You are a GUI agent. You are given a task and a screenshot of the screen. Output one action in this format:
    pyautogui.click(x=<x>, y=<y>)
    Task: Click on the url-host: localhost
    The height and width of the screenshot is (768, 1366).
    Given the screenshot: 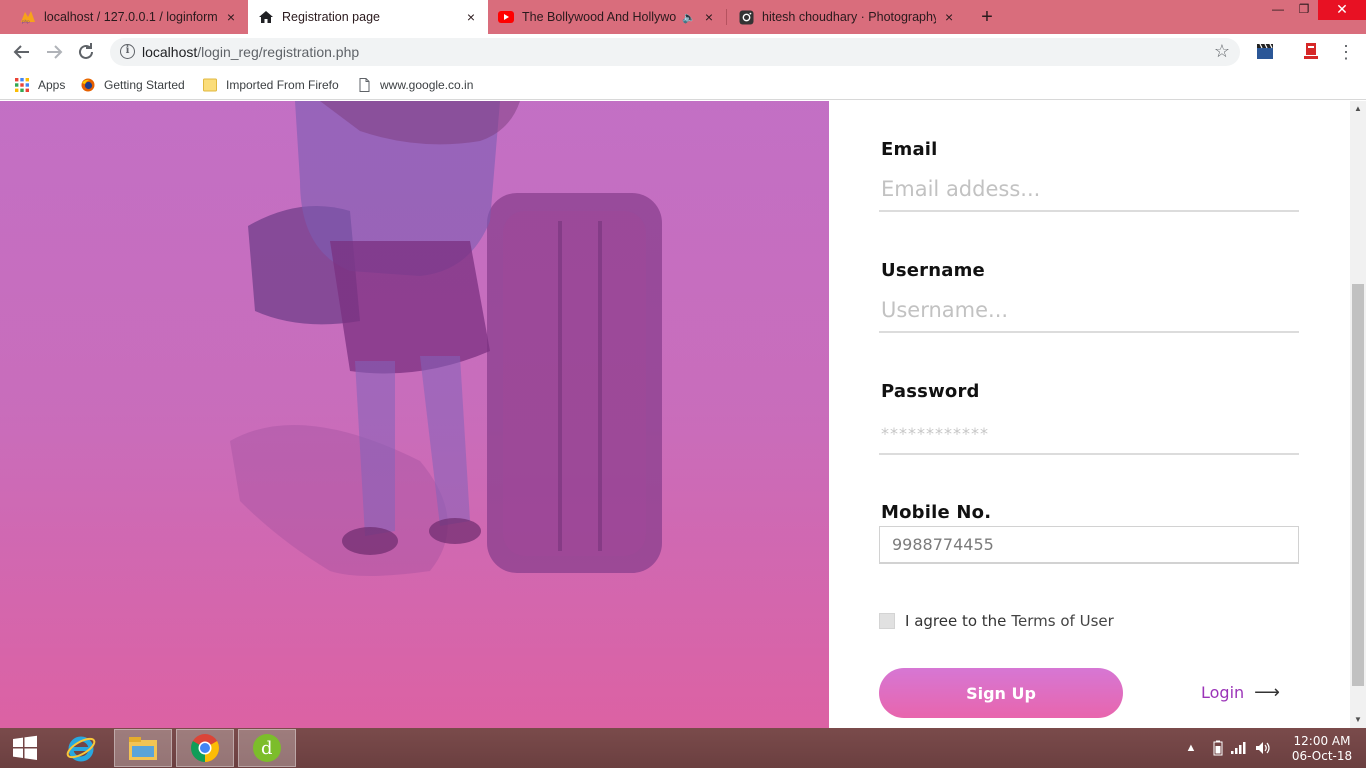 What is the action you would take?
    pyautogui.click(x=170, y=52)
    